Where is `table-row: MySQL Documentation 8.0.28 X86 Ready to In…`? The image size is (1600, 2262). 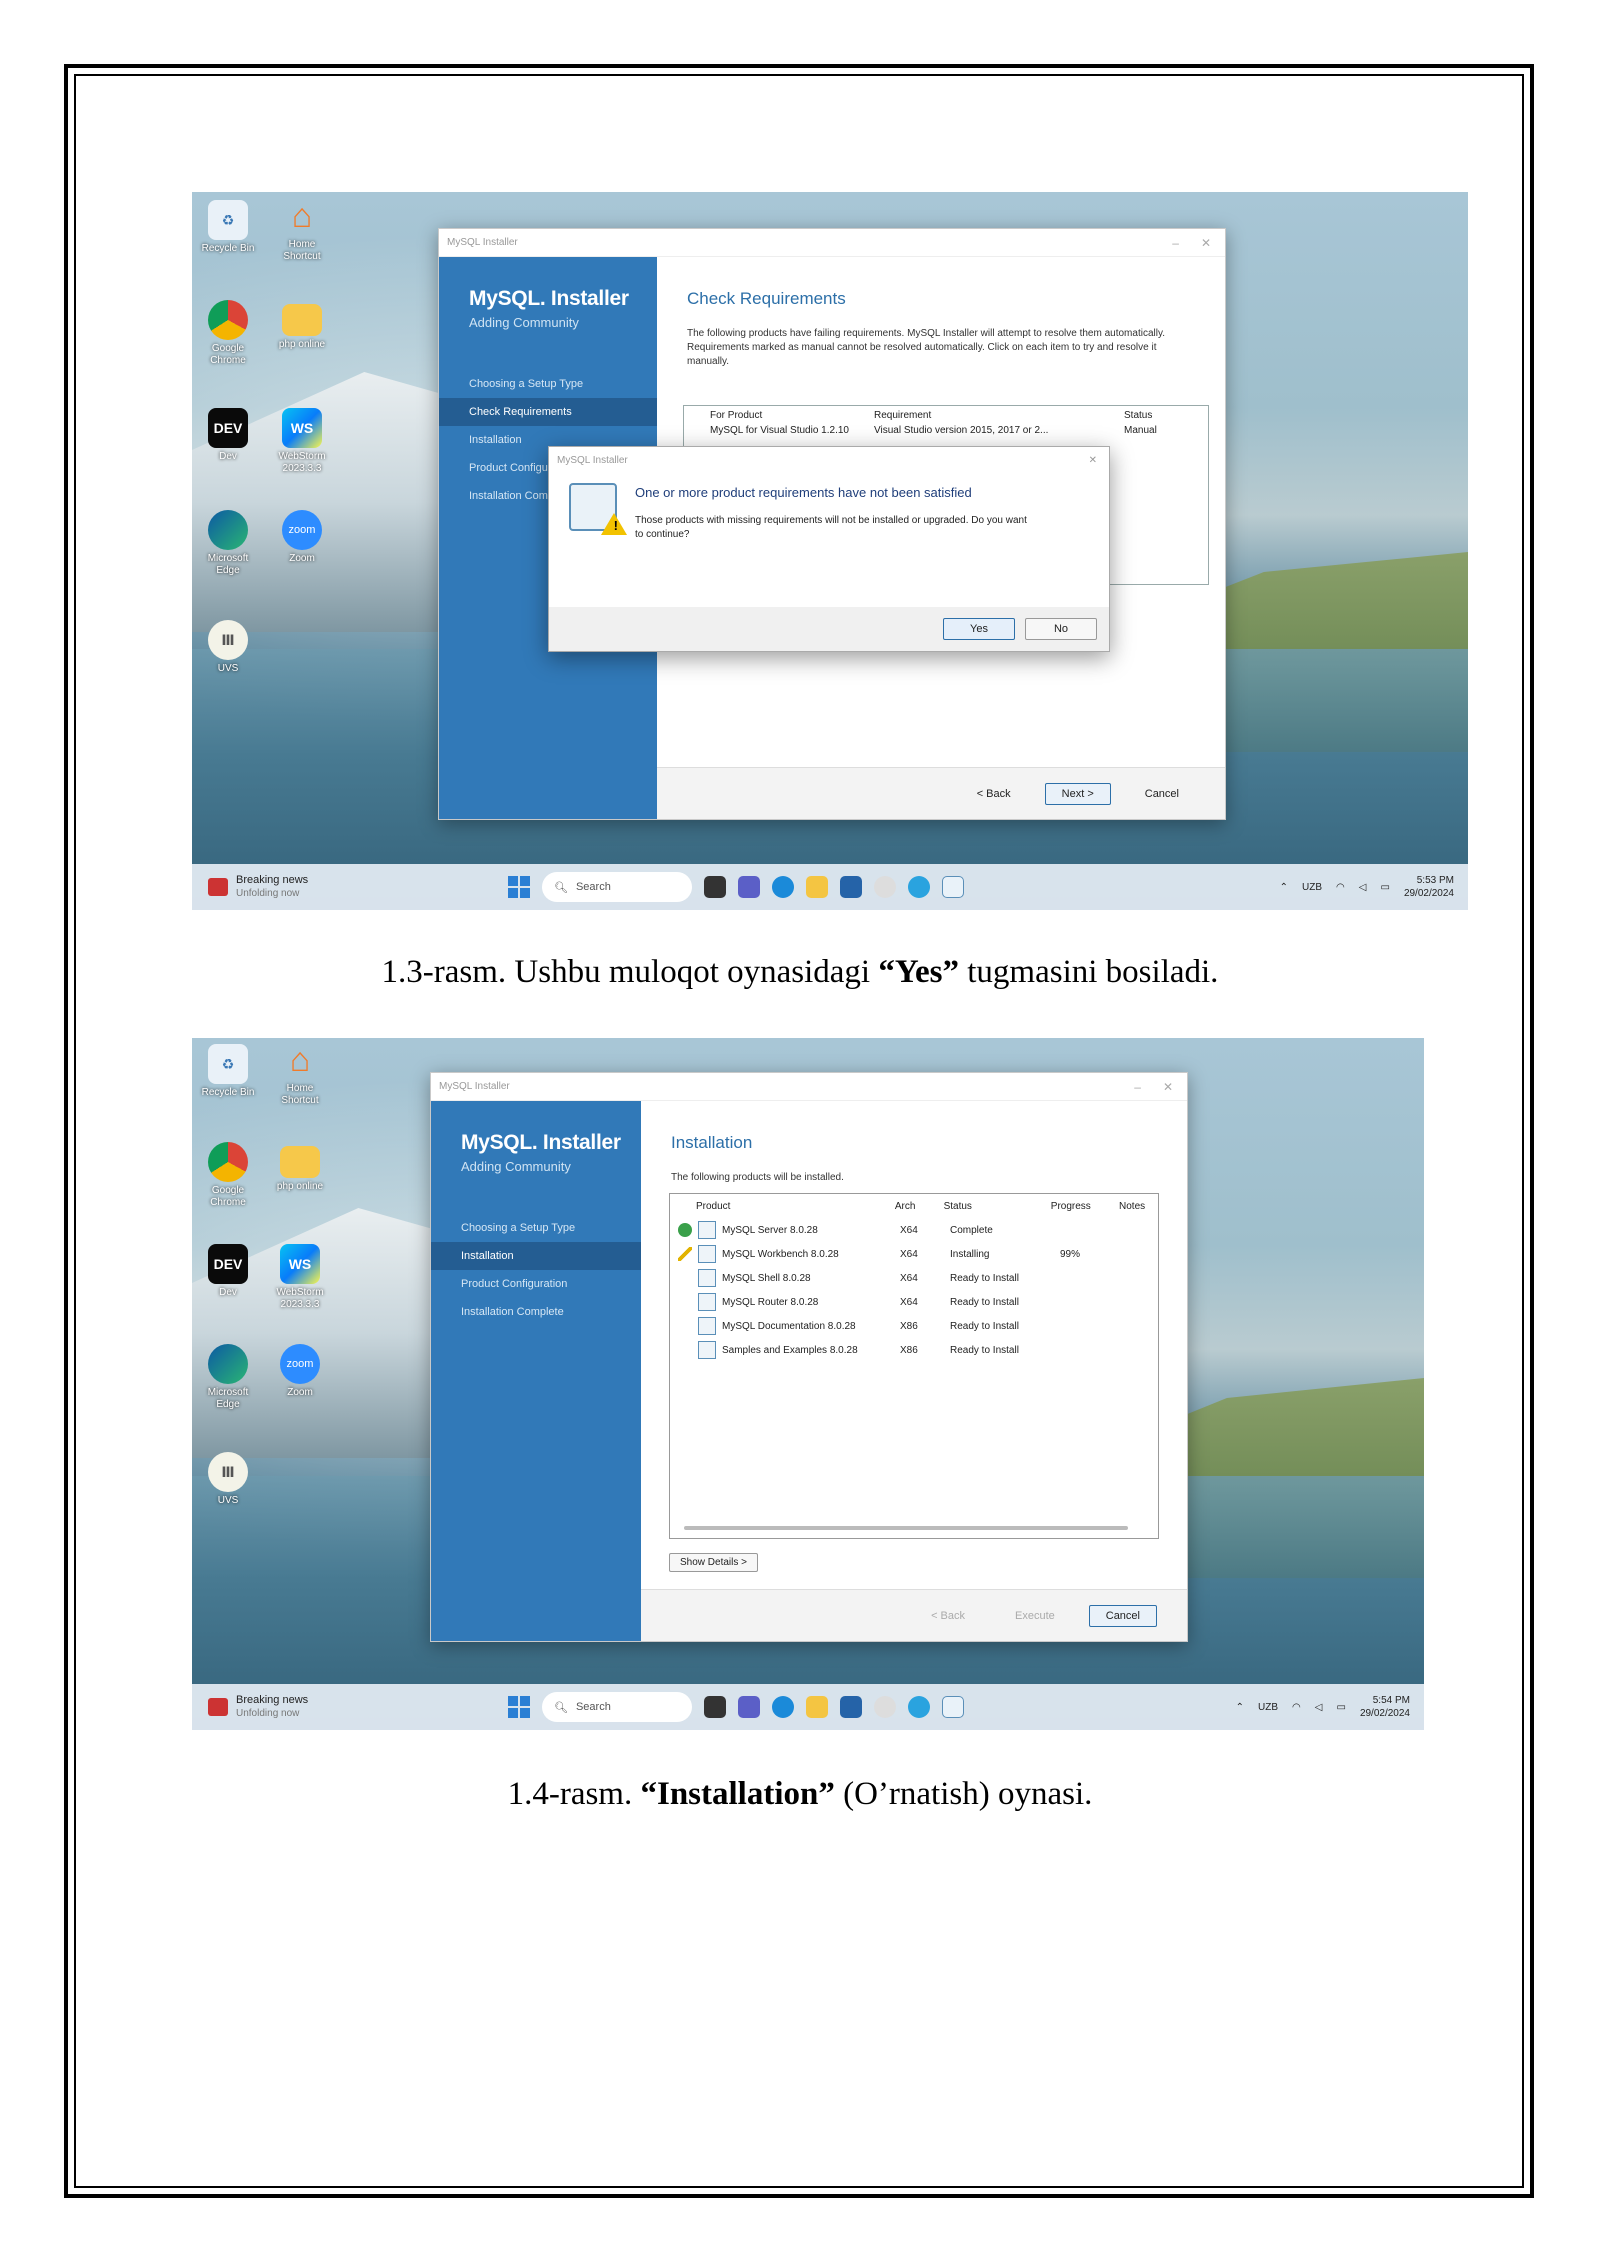
table-row: MySQL Documentation 8.0.28 X86 Ready to In… is located at coordinates (914, 1326).